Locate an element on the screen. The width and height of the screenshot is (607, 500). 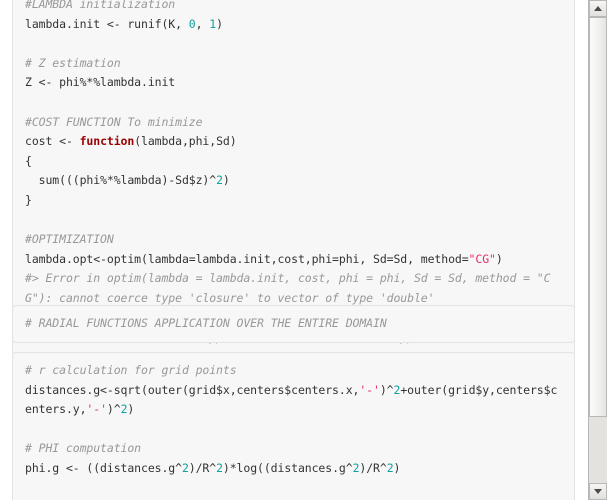
code-line: #OPTIMIZATION is located at coordinates (69, 239).